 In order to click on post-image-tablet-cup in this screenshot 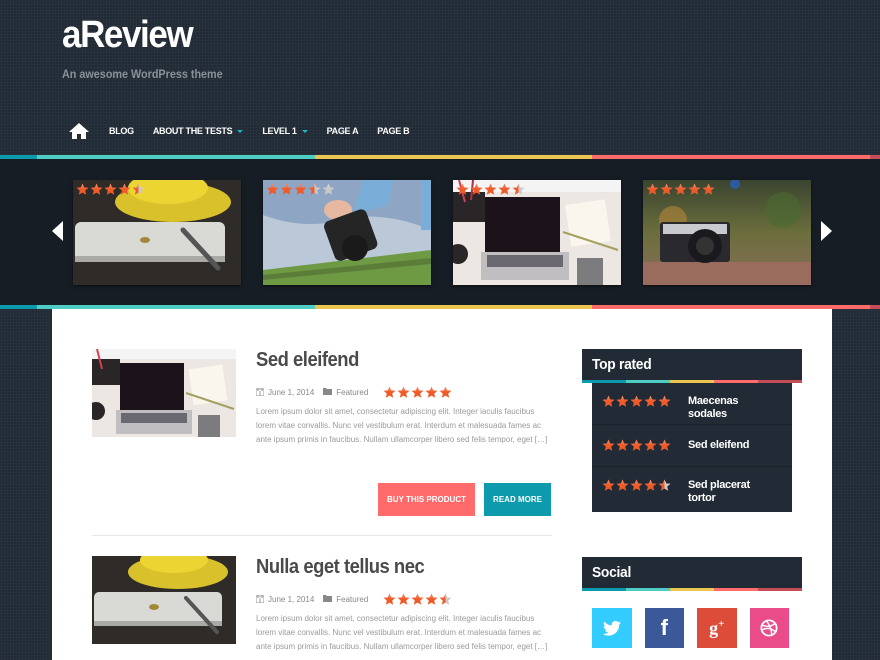, I will do `click(164, 600)`.